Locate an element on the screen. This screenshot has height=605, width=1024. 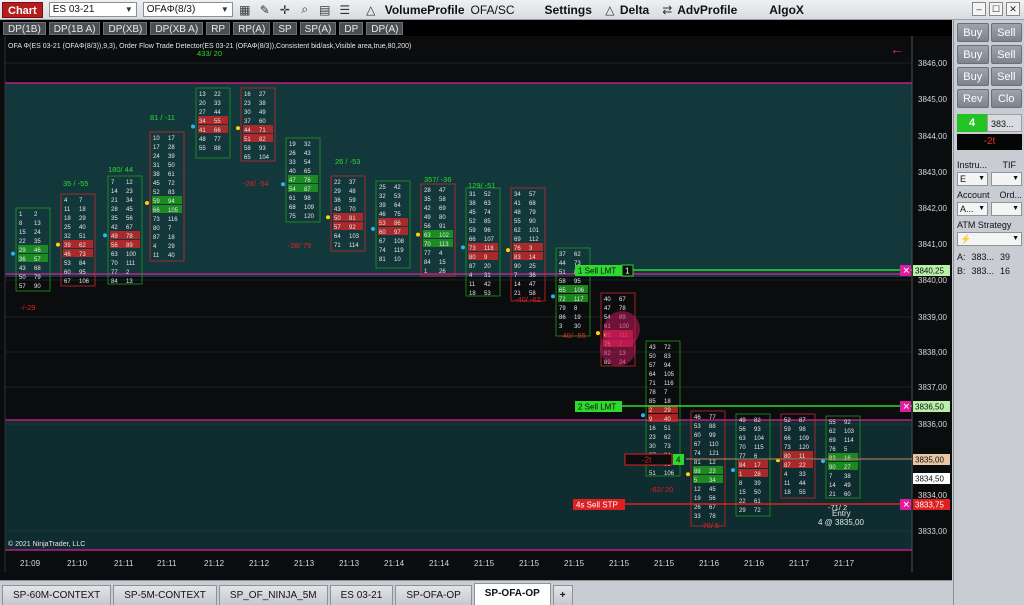
price-tag-position-label: 3835,00 is located at coordinates (929, 460).